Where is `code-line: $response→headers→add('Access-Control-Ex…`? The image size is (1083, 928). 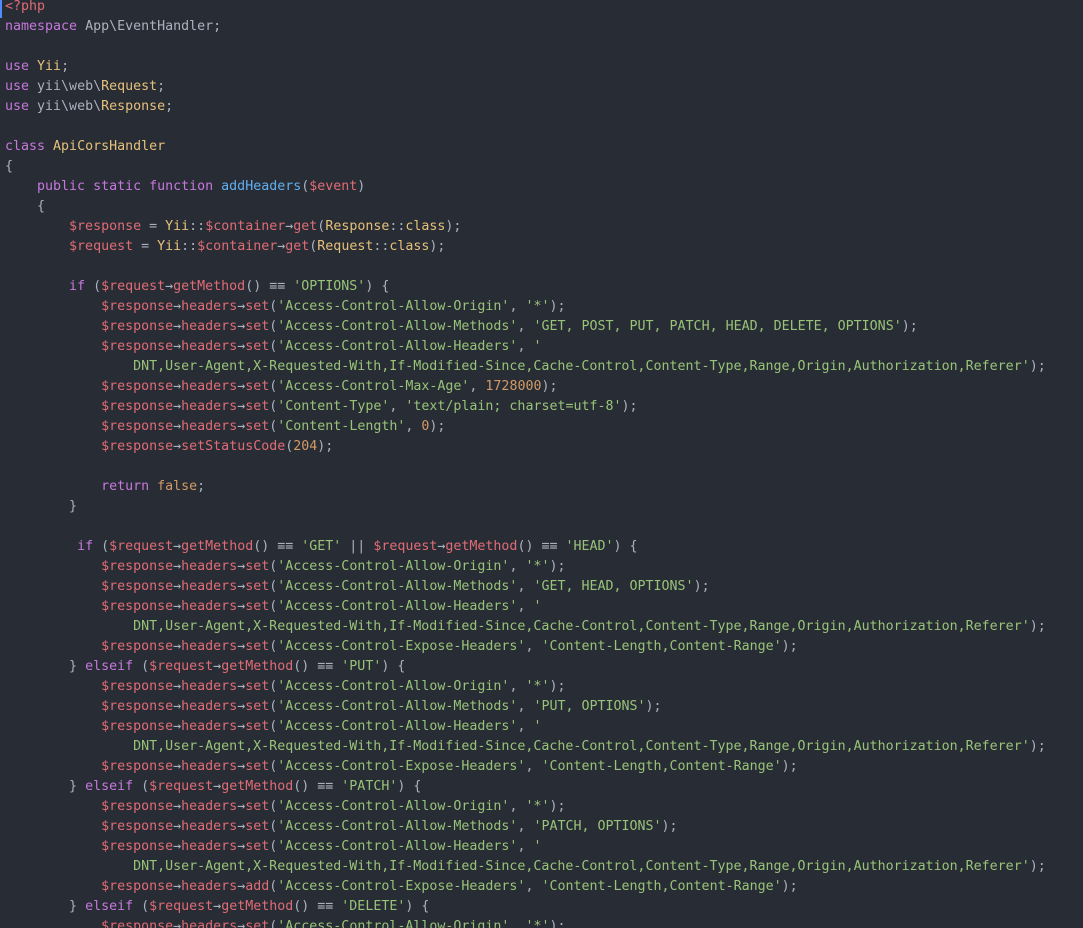
code-line: $response→headers→add('Access-Control-Ex… is located at coordinates (525, 887).